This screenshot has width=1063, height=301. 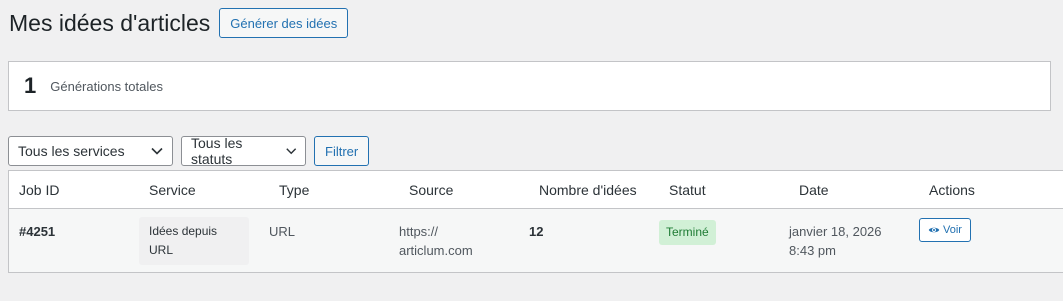 What do you see at coordinates (436, 241) in the screenshot?
I see `source-text: https:// articlum.com` at bounding box center [436, 241].